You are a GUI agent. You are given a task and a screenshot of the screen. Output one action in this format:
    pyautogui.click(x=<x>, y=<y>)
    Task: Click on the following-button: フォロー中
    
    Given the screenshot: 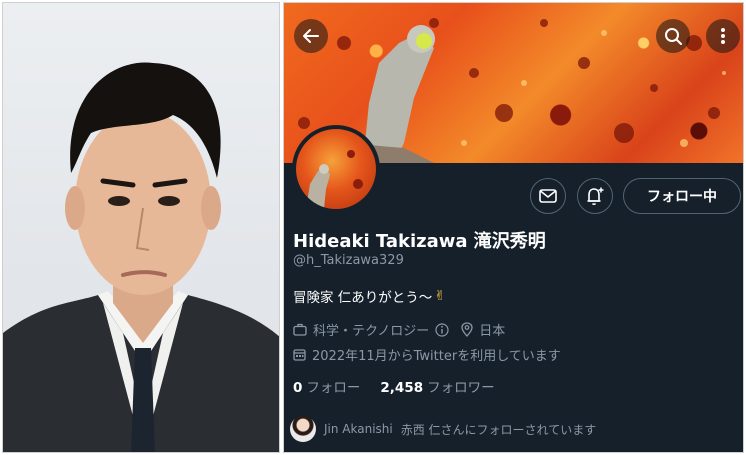 What is the action you would take?
    pyautogui.click(x=682, y=196)
    